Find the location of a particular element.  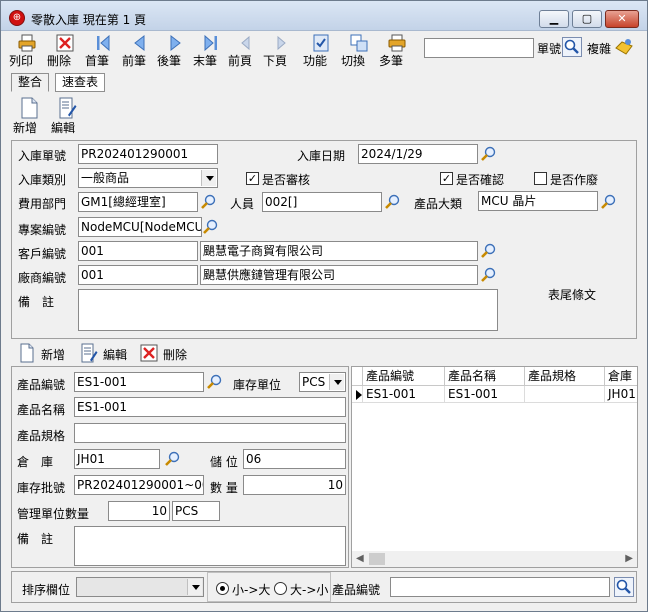

detail-new-button: 新增 is located at coordinates (47, 354).